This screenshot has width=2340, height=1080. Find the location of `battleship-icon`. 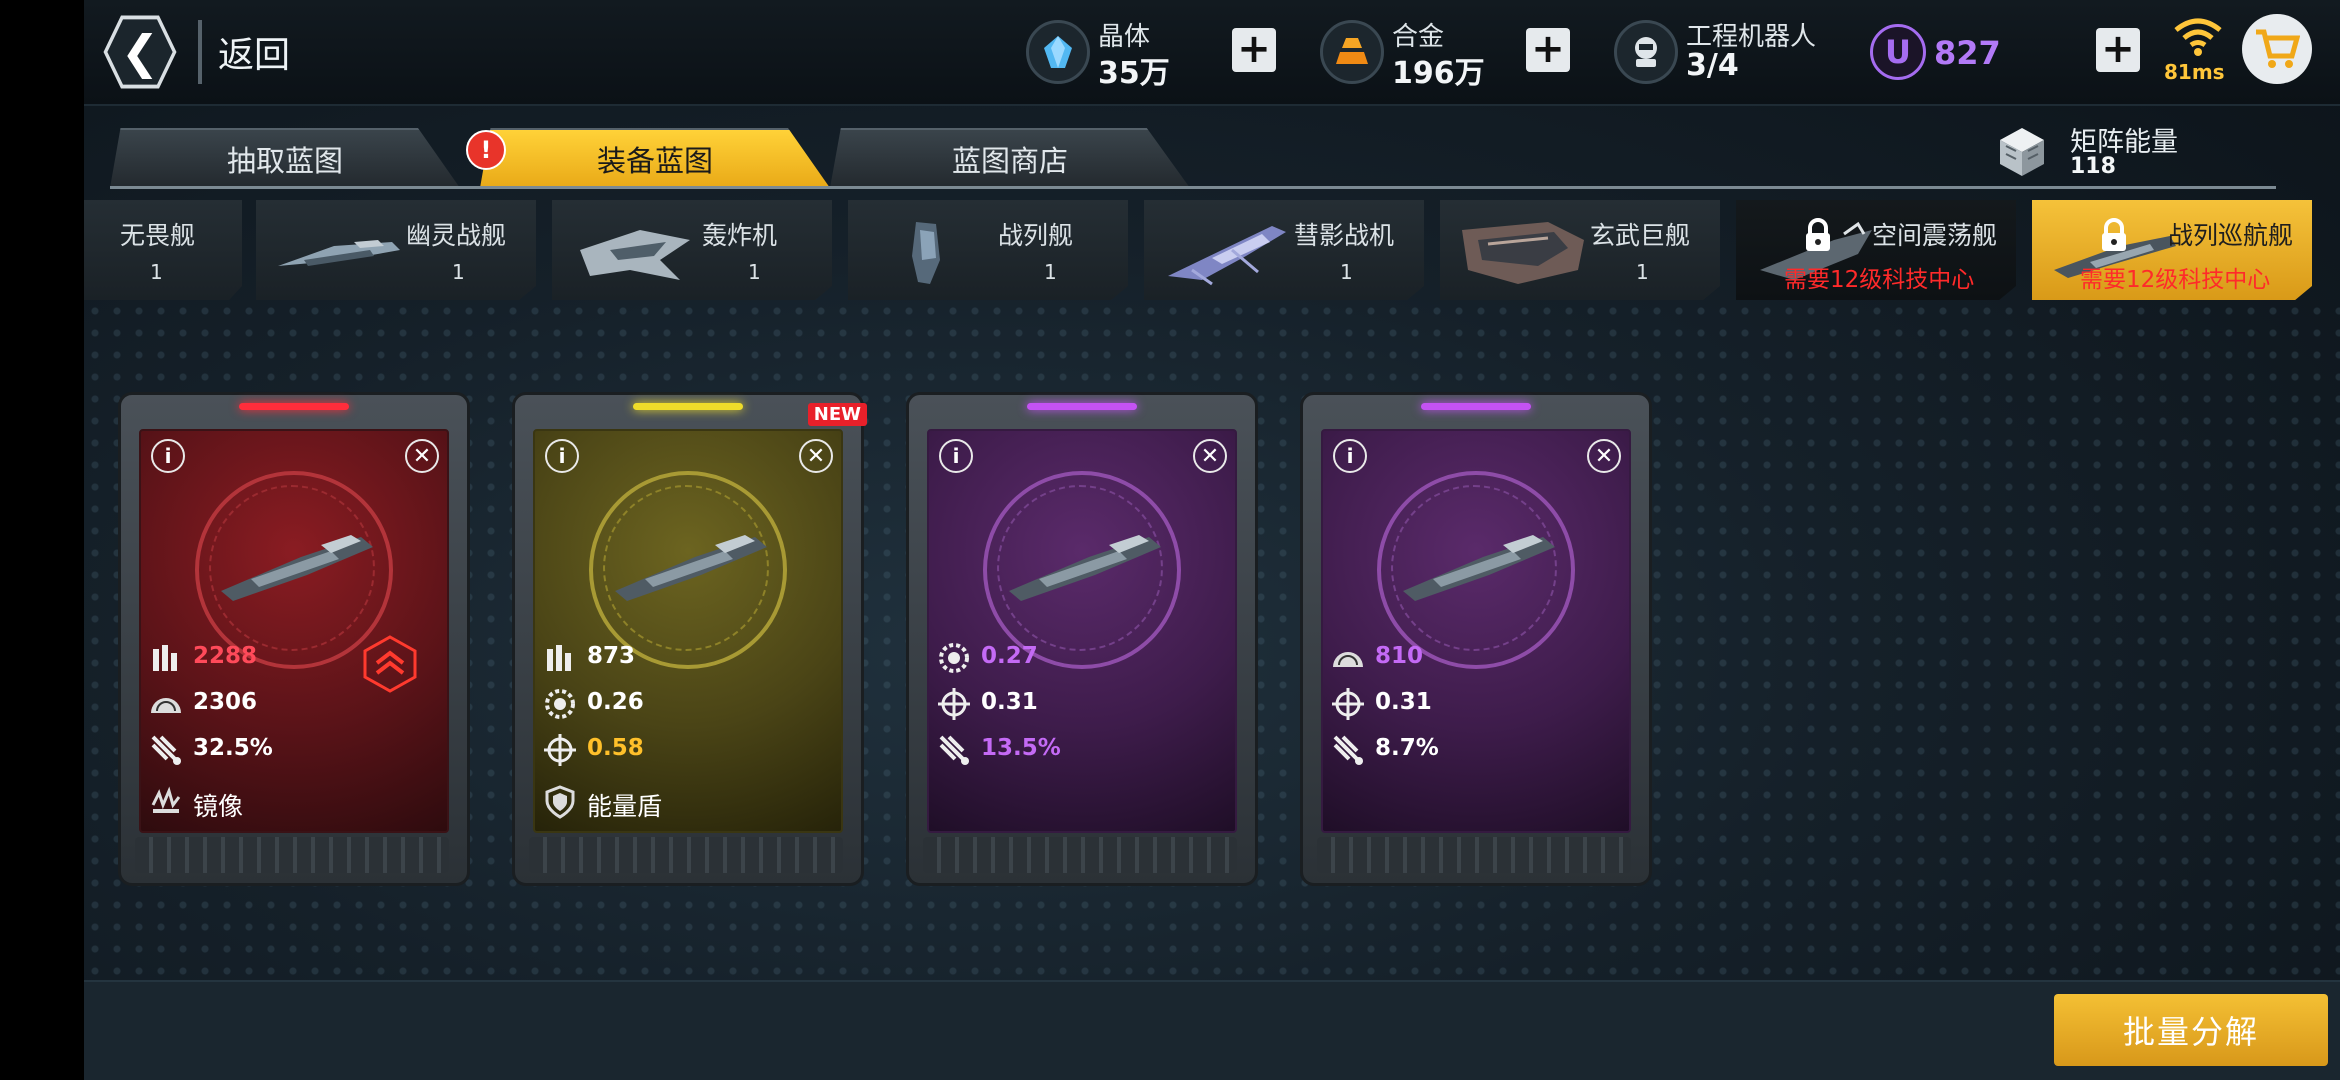

battleship-icon is located at coordinates (926, 253).